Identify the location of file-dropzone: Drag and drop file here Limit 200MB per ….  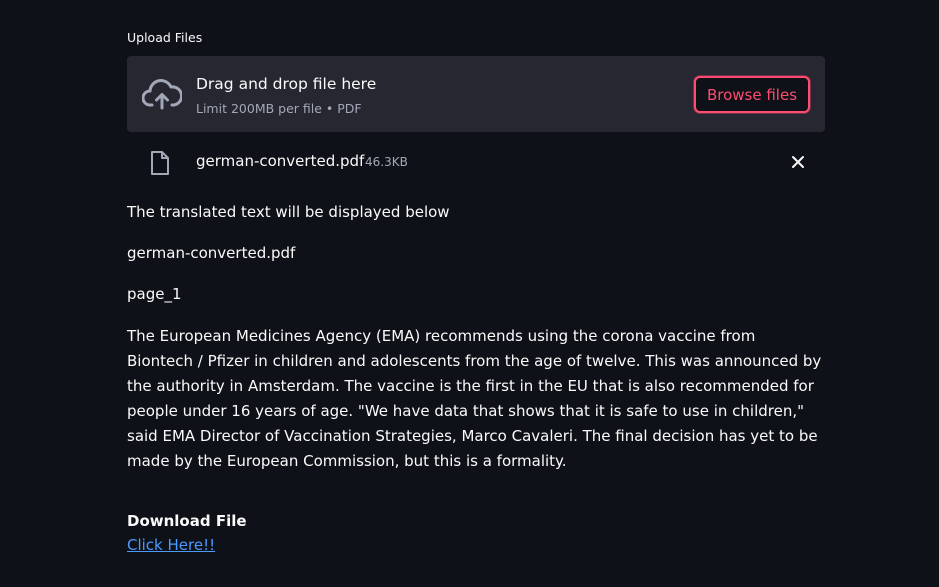
(476, 94).